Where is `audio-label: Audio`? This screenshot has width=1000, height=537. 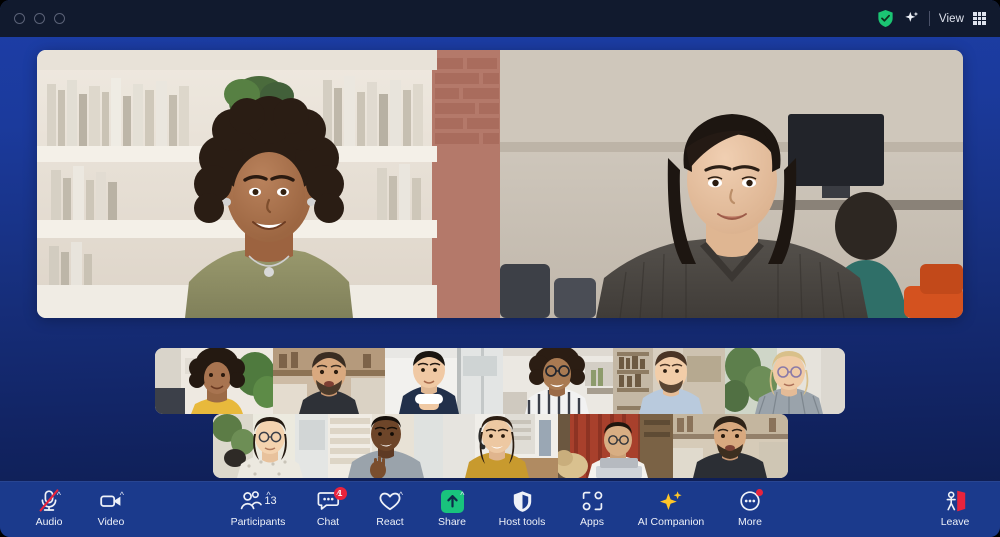
audio-label: Audio is located at coordinates (49, 522).